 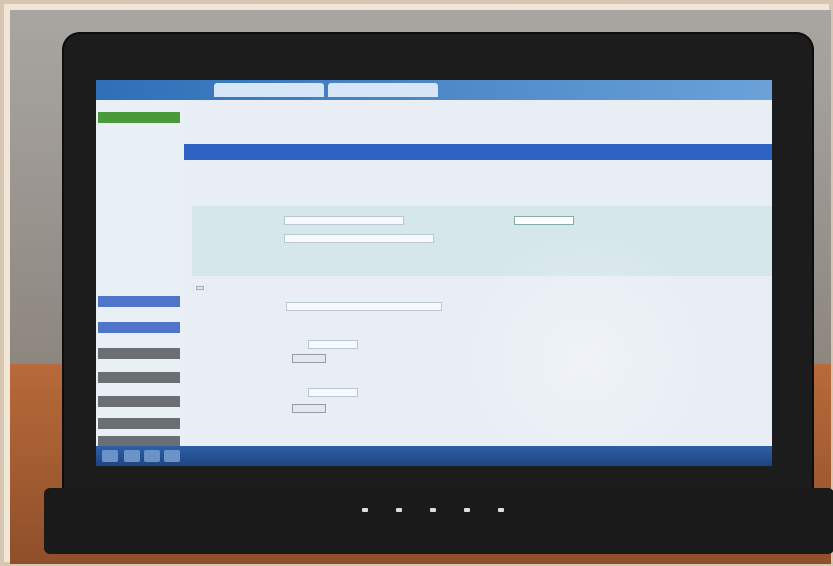 I want to click on taskbar, so click(x=434, y=456).